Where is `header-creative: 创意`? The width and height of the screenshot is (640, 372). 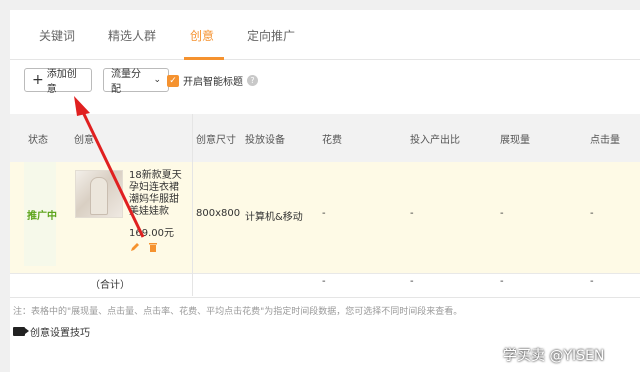
header-creative: 创意 is located at coordinates (84, 140).